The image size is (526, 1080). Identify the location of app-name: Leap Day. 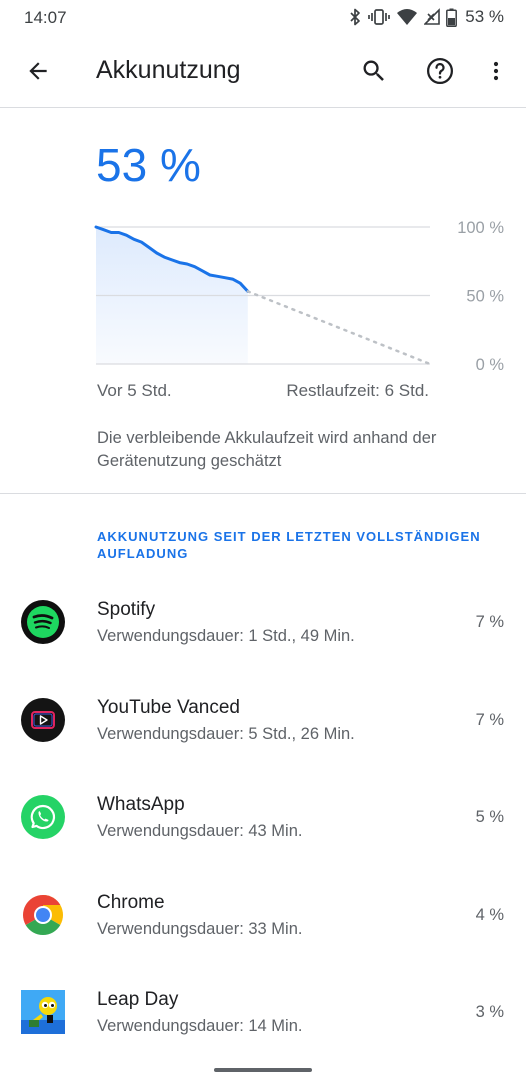
(138, 999).